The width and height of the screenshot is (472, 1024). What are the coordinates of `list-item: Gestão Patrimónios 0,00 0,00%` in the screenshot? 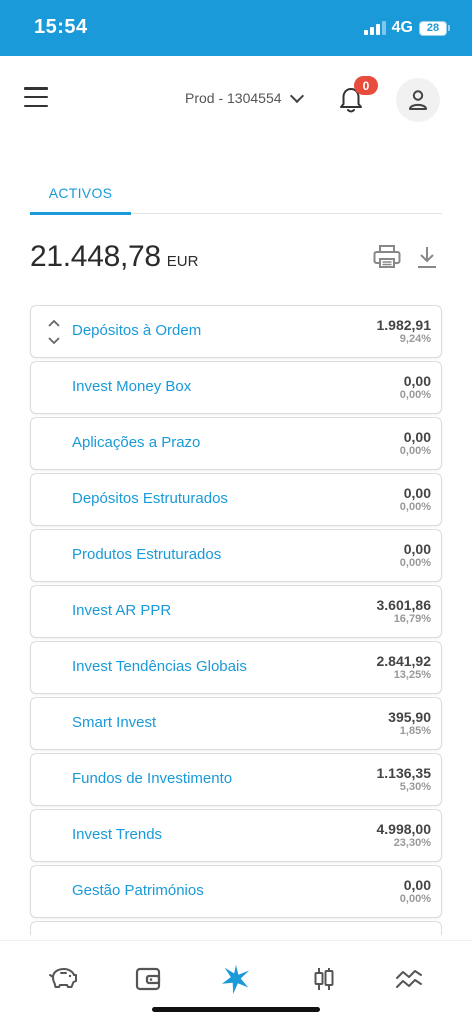 It's located at (236, 891).